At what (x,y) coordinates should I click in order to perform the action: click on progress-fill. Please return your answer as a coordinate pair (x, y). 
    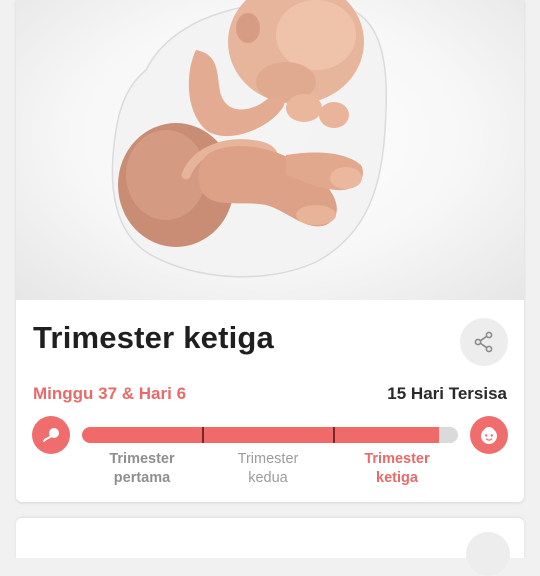
    Looking at the image, I should click on (261, 435).